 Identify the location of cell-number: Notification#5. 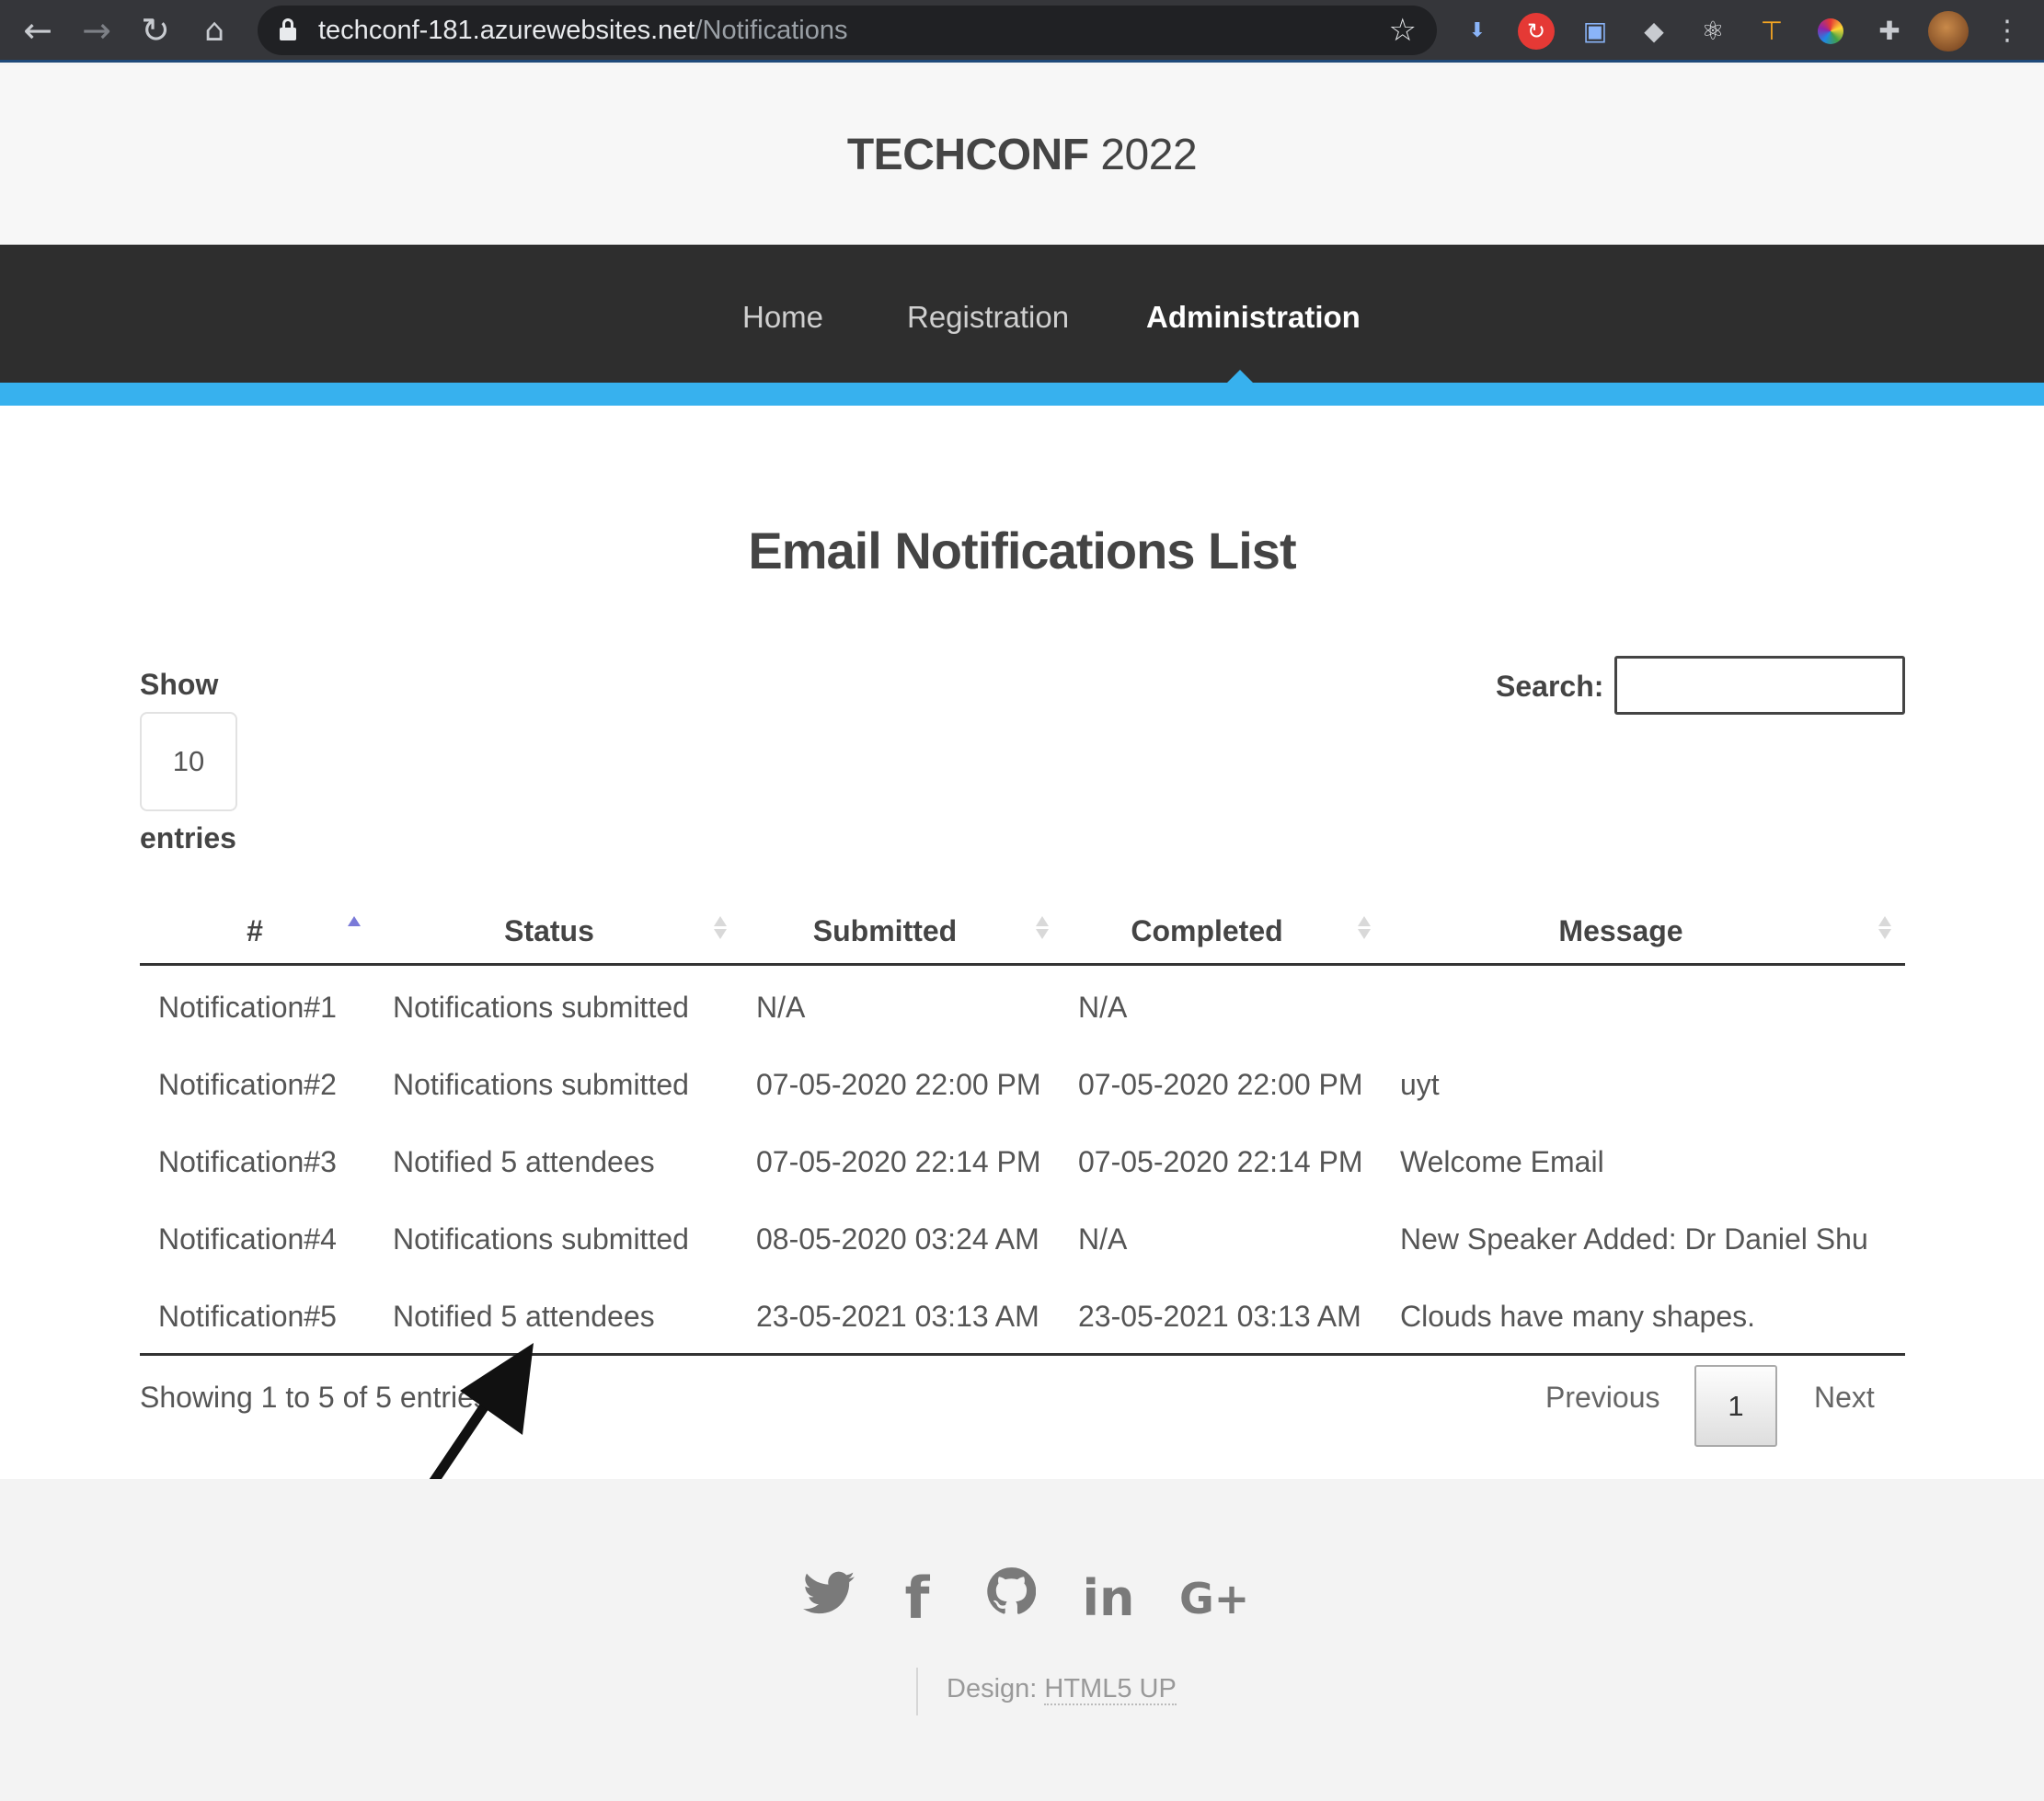
(248, 1316).